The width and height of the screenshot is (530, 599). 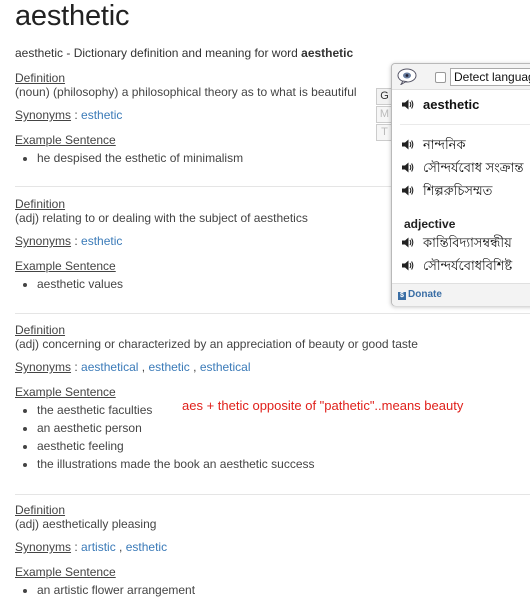 I want to click on synonym-link: esthetical, so click(x=225, y=367).